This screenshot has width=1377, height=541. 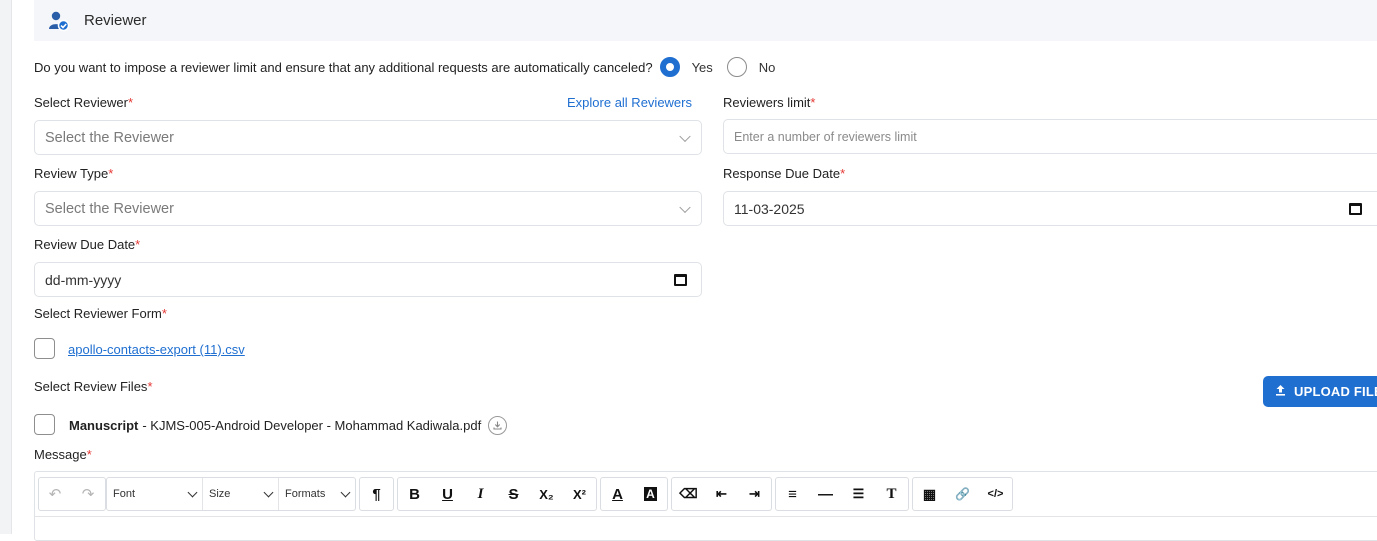 What do you see at coordinates (629, 102) in the screenshot?
I see `explore-reviewers-link: Explore all Reviewers` at bounding box center [629, 102].